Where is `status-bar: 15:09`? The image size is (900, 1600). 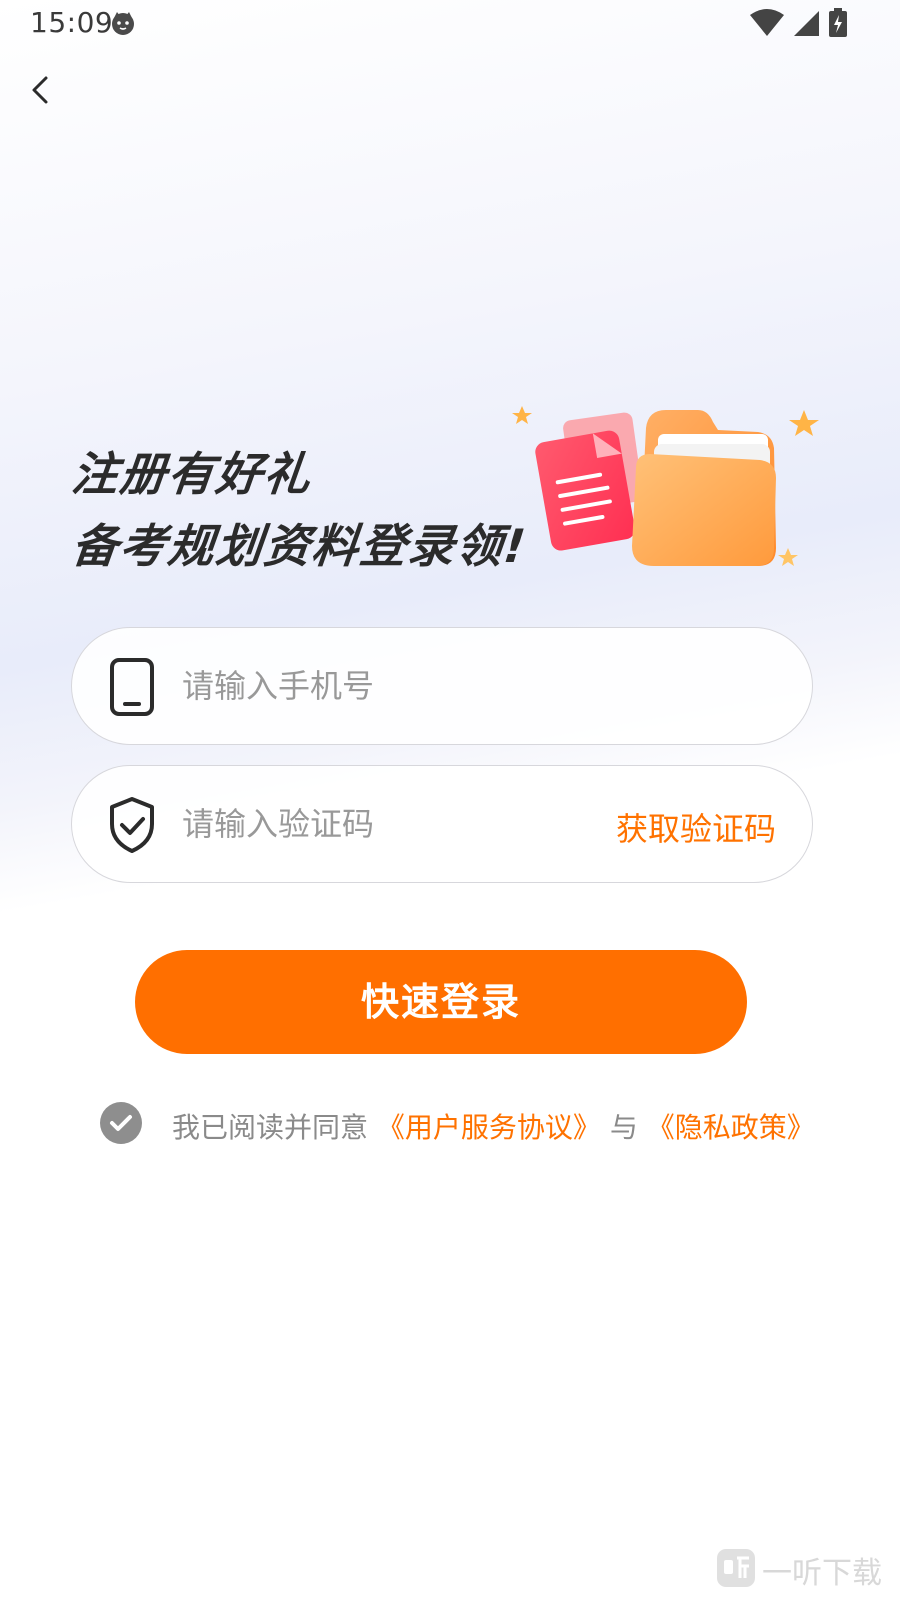 status-bar: 15:09 is located at coordinates (450, 23).